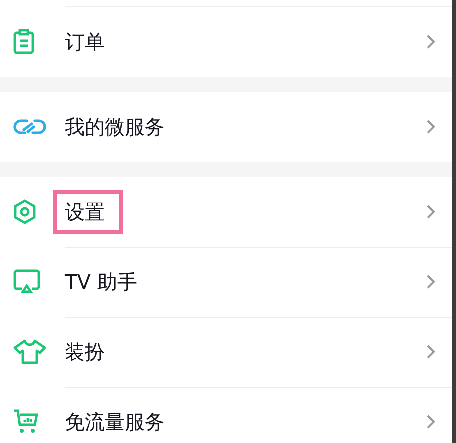 Image resolution: width=456 pixels, height=443 pixels. I want to click on menu-label: TV 助手, so click(101, 282).